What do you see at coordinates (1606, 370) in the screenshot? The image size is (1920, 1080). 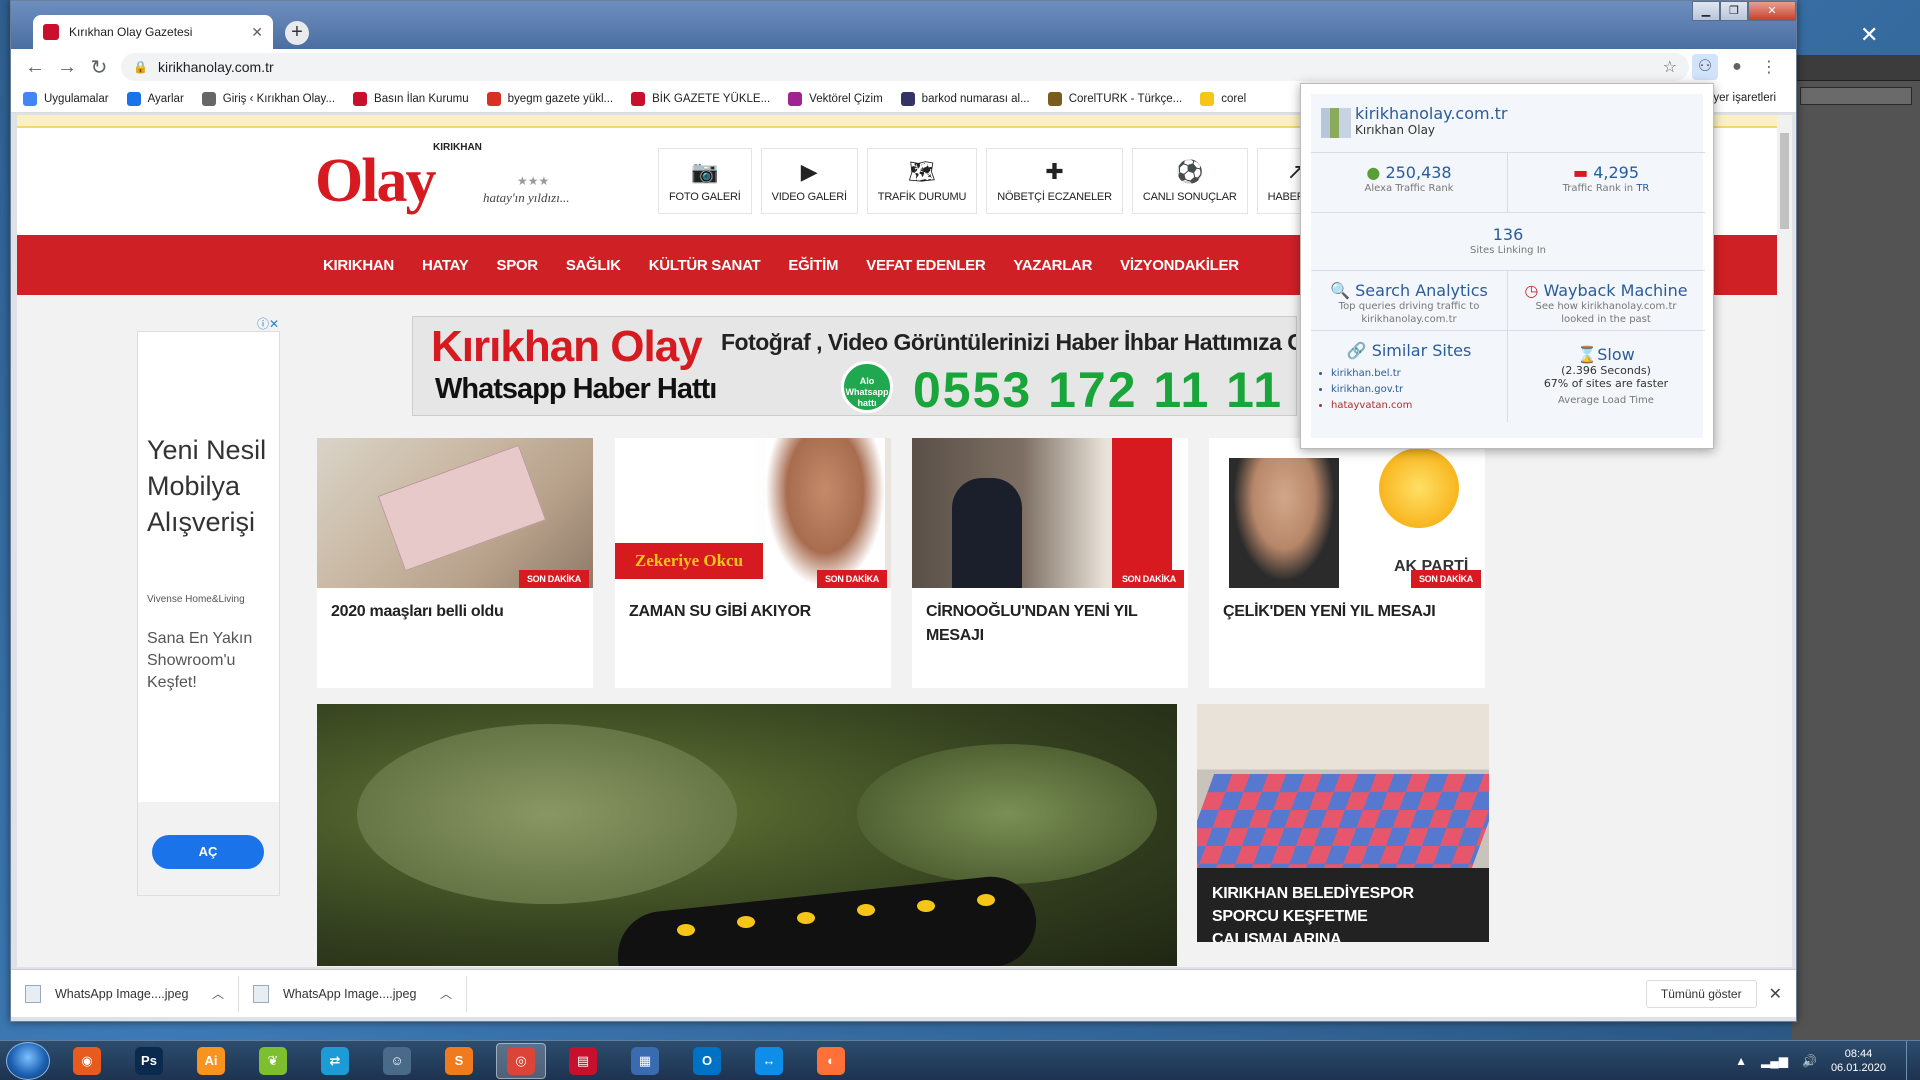 I see `speed-seconds: (2.396 Seconds)` at bounding box center [1606, 370].